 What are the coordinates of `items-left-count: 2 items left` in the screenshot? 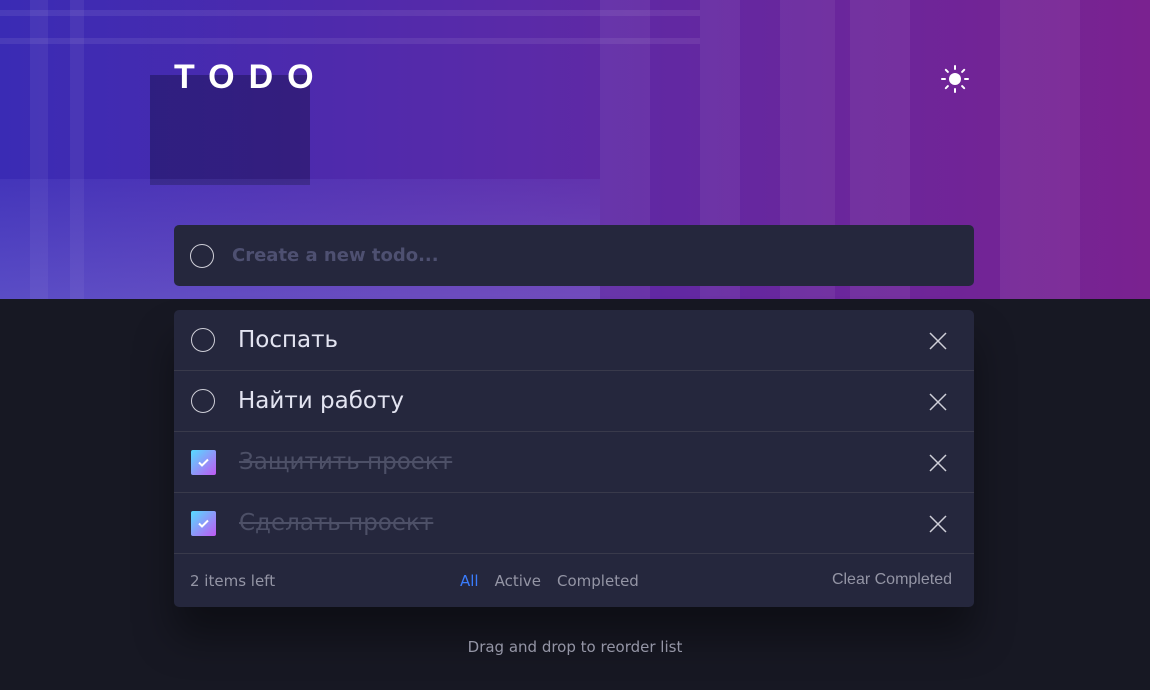 It's located at (233, 581).